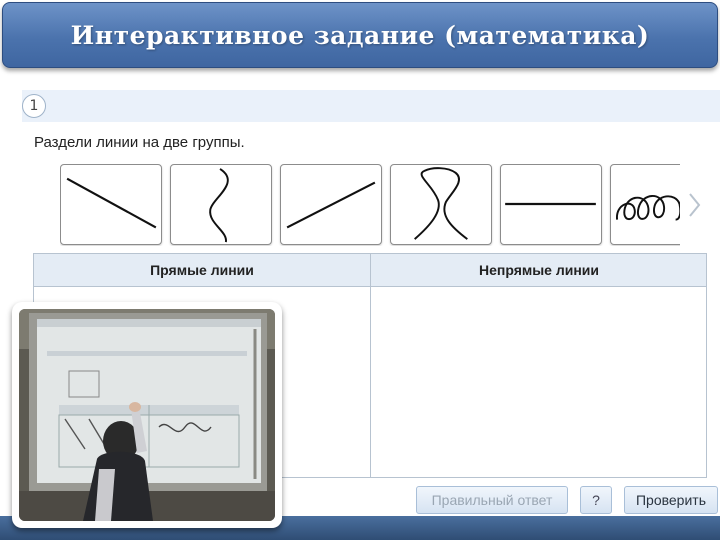  What do you see at coordinates (648, 207) in the screenshot?
I see `spiral-loops-icon` at bounding box center [648, 207].